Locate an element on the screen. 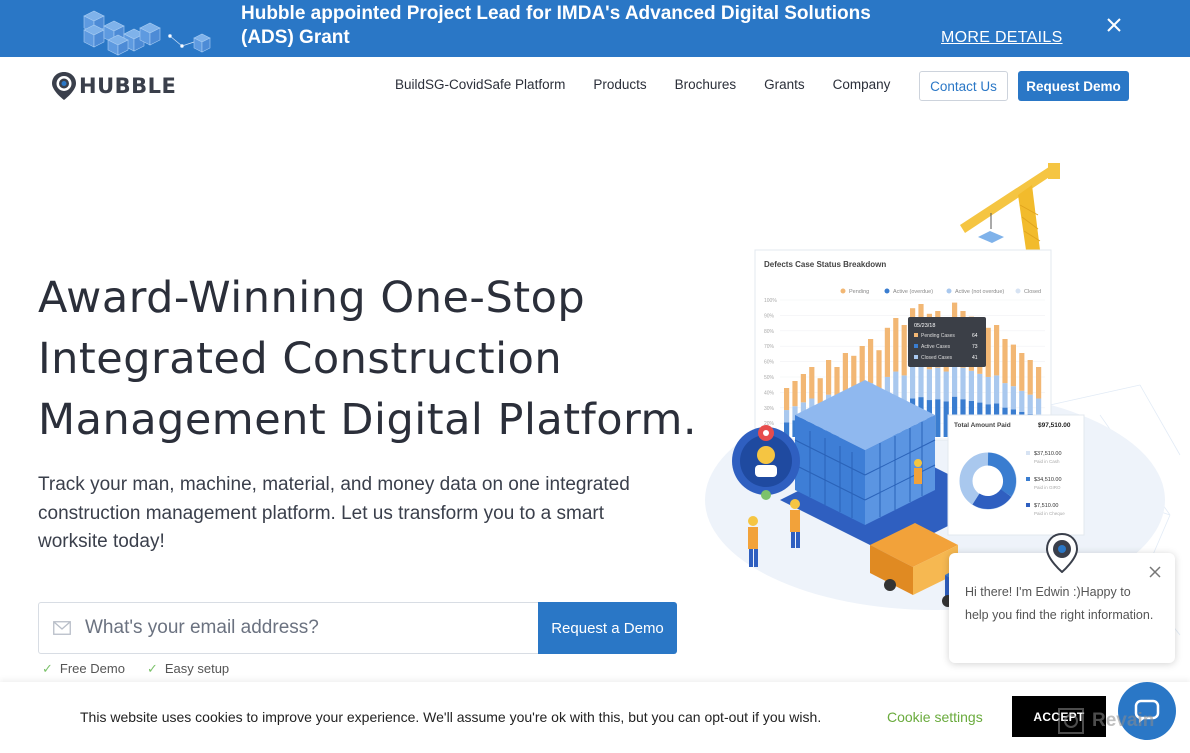  mail-icon is located at coordinates (62, 628).